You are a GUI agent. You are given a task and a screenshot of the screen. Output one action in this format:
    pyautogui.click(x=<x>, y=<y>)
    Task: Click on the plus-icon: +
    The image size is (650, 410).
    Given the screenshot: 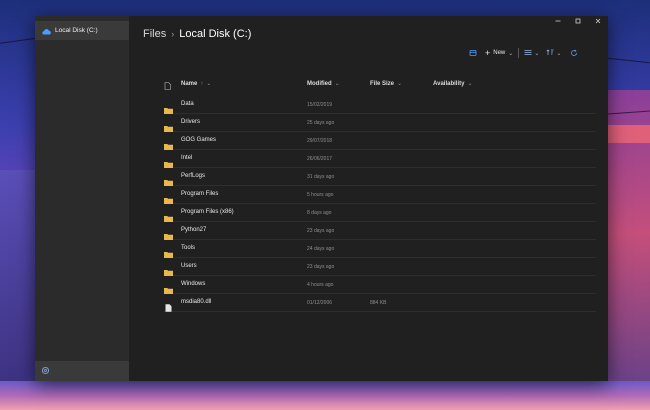 What is the action you would take?
    pyautogui.click(x=488, y=53)
    